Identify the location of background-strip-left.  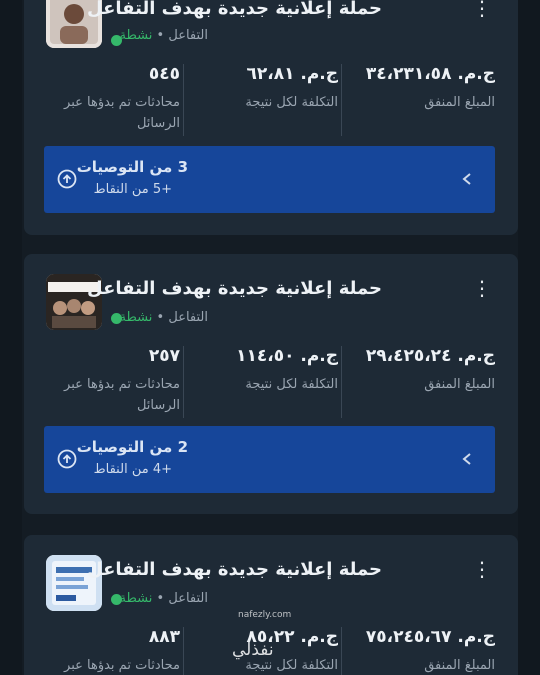
(11, 337).